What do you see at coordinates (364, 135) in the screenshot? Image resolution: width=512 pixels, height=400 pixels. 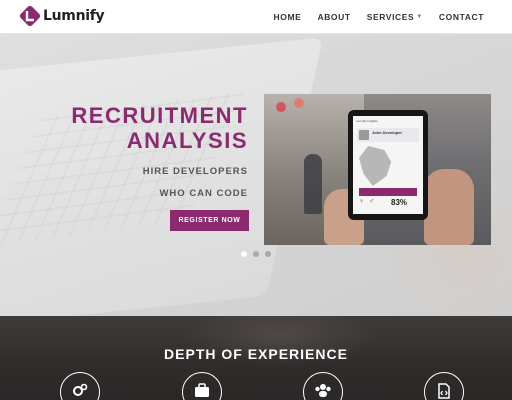 I see `avatar` at bounding box center [364, 135].